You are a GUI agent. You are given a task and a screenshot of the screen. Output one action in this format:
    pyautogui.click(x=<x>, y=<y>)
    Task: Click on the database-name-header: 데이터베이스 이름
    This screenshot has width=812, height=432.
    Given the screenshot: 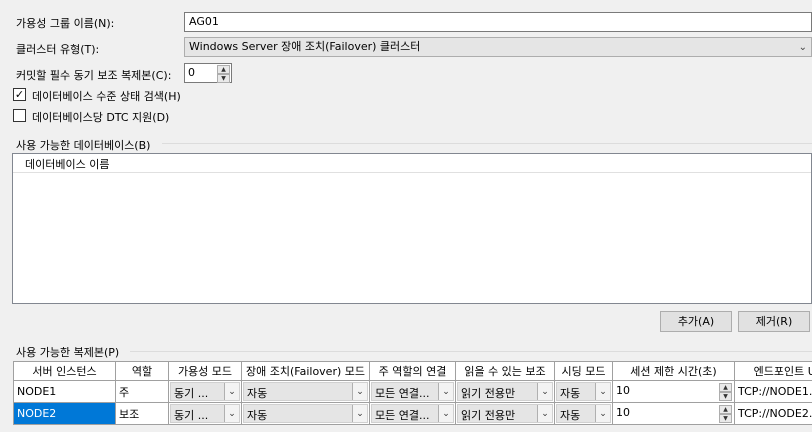 What is the action you would take?
    pyautogui.click(x=67, y=164)
    